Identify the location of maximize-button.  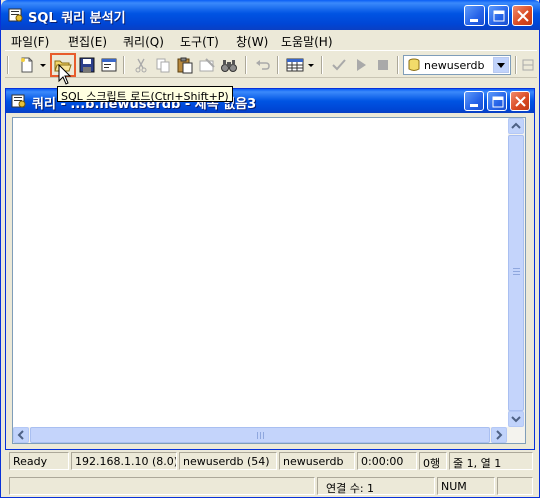
(498, 15).